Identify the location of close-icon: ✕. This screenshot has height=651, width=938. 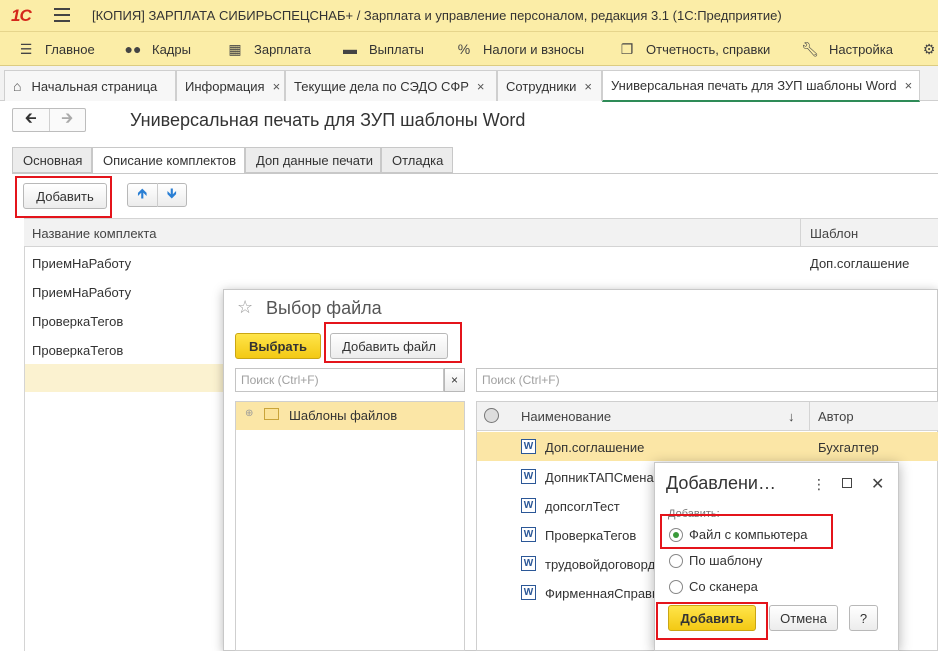
(877, 484).